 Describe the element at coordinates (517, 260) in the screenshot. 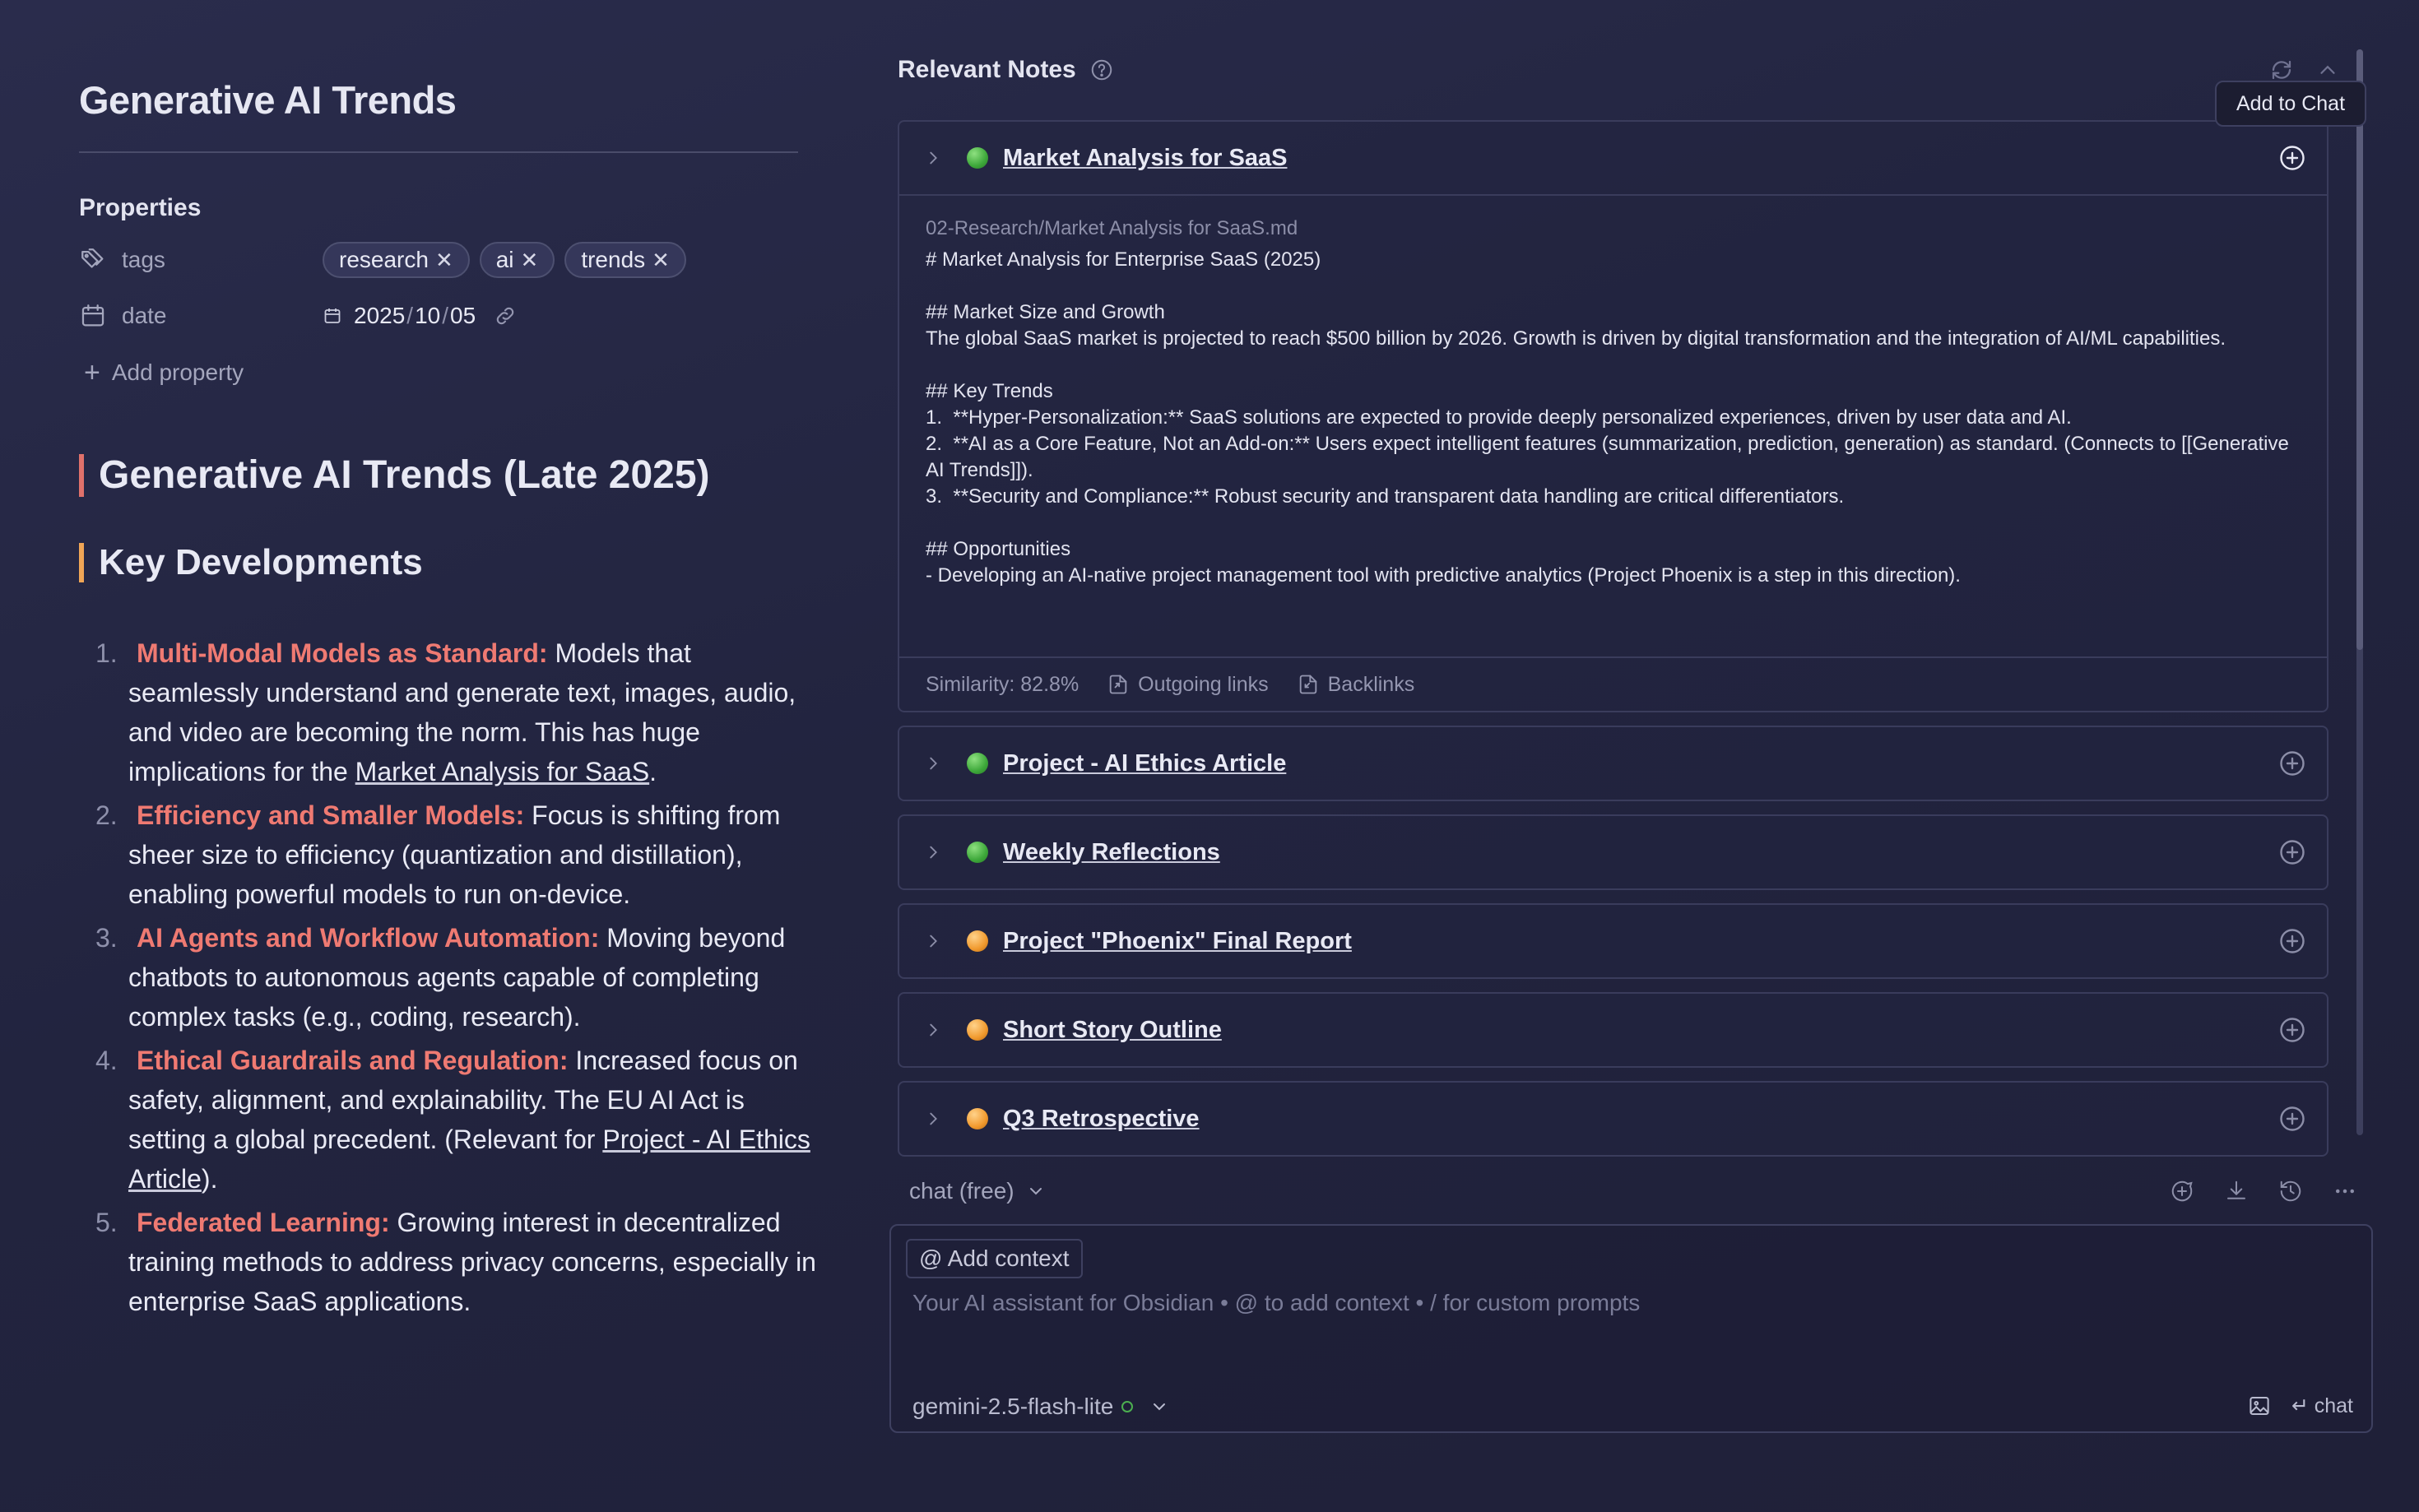

I see `tag-pill: ai ✕` at that location.